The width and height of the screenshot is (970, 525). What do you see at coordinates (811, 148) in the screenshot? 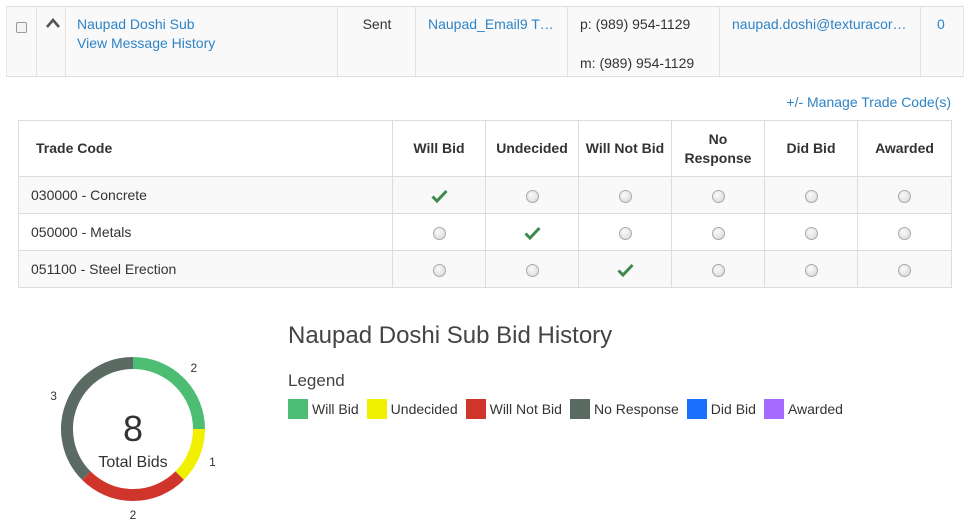
I see `header-did-bid: Did Bid` at bounding box center [811, 148].